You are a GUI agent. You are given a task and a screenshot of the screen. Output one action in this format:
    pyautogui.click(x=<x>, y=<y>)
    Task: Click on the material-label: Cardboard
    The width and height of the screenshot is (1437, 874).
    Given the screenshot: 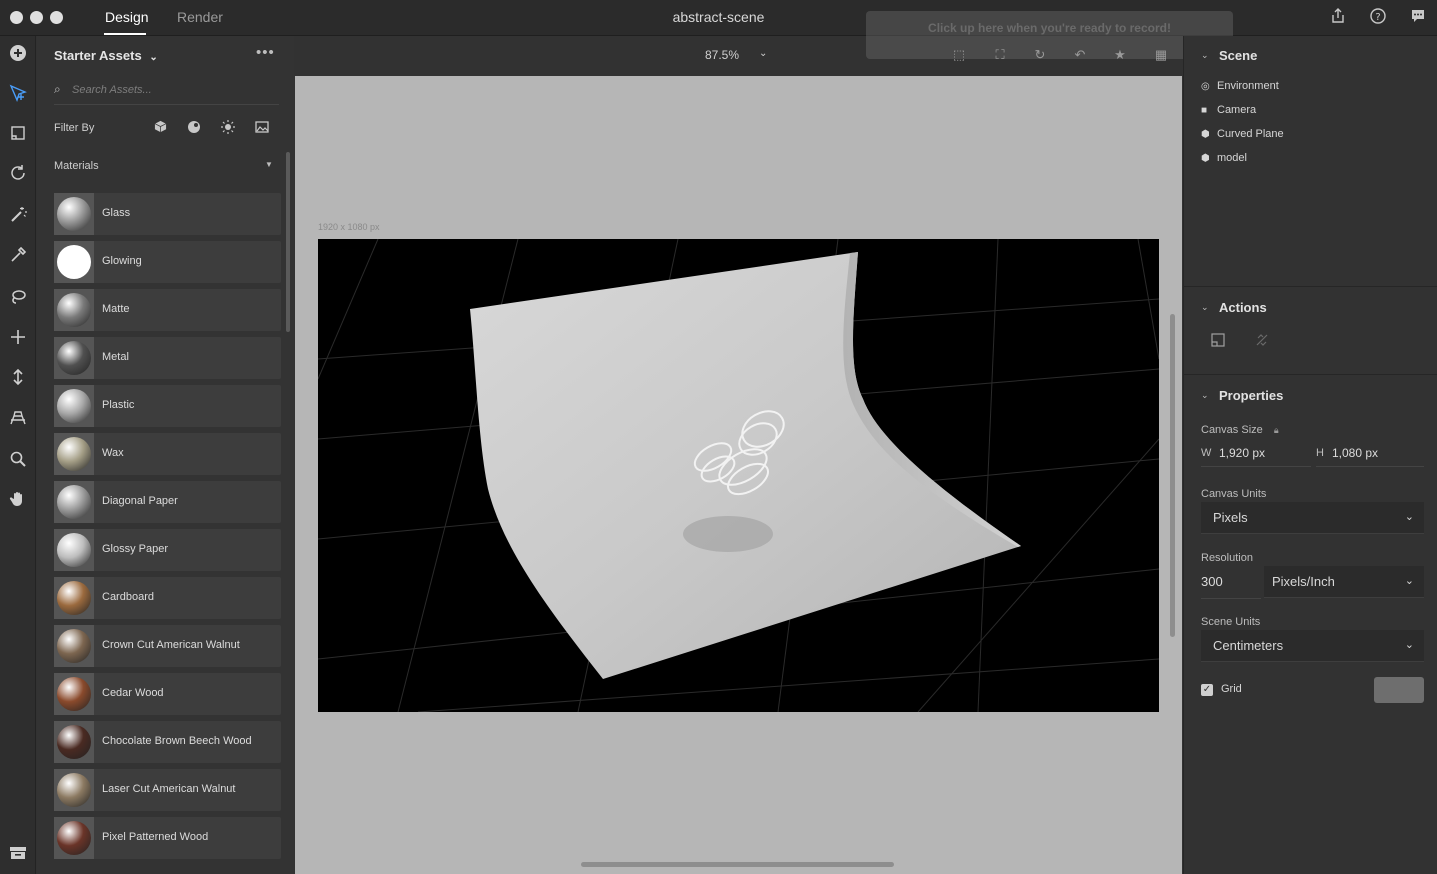 What is the action you would take?
    pyautogui.click(x=128, y=597)
    